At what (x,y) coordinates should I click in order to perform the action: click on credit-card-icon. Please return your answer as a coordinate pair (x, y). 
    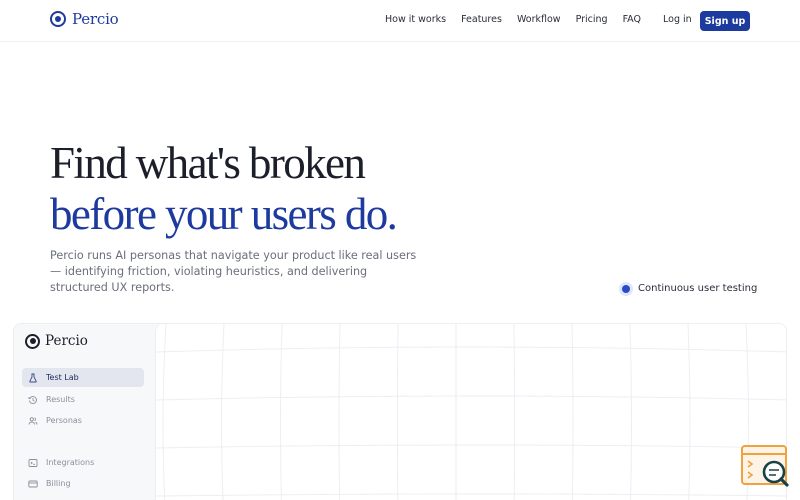
    Looking at the image, I should click on (33, 484).